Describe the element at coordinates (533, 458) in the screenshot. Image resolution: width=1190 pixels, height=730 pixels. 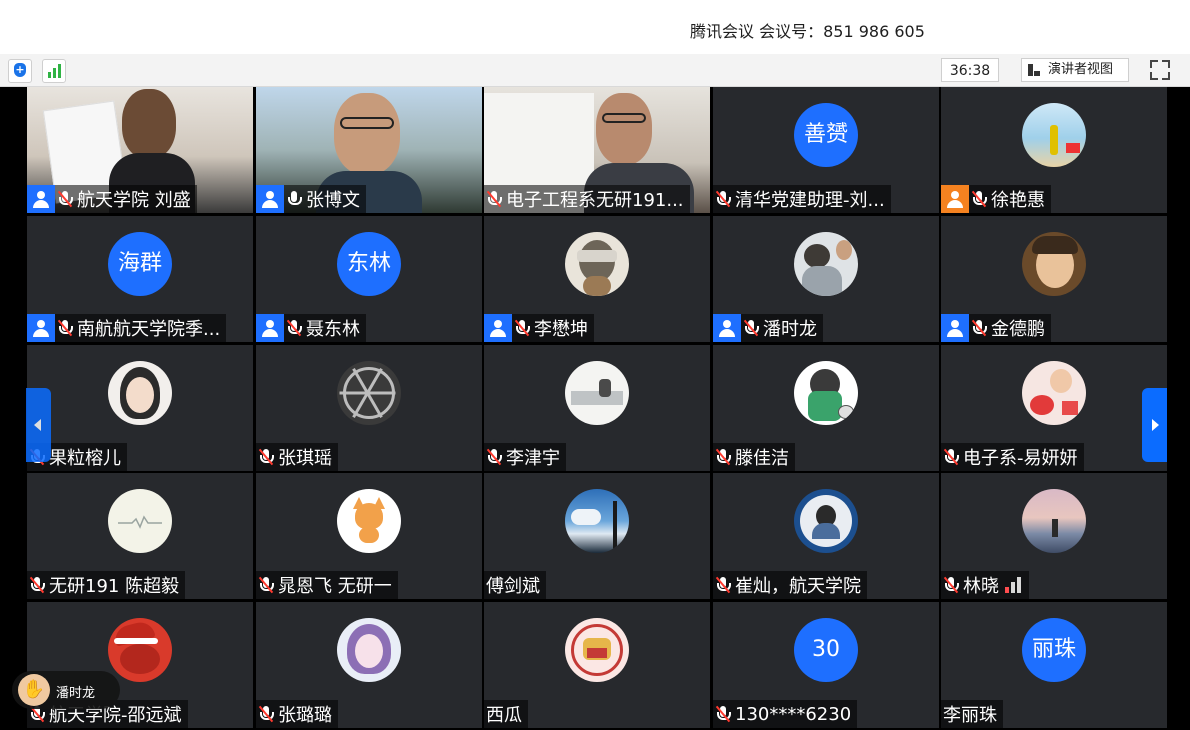
I see `participant-name: 李津宇` at that location.